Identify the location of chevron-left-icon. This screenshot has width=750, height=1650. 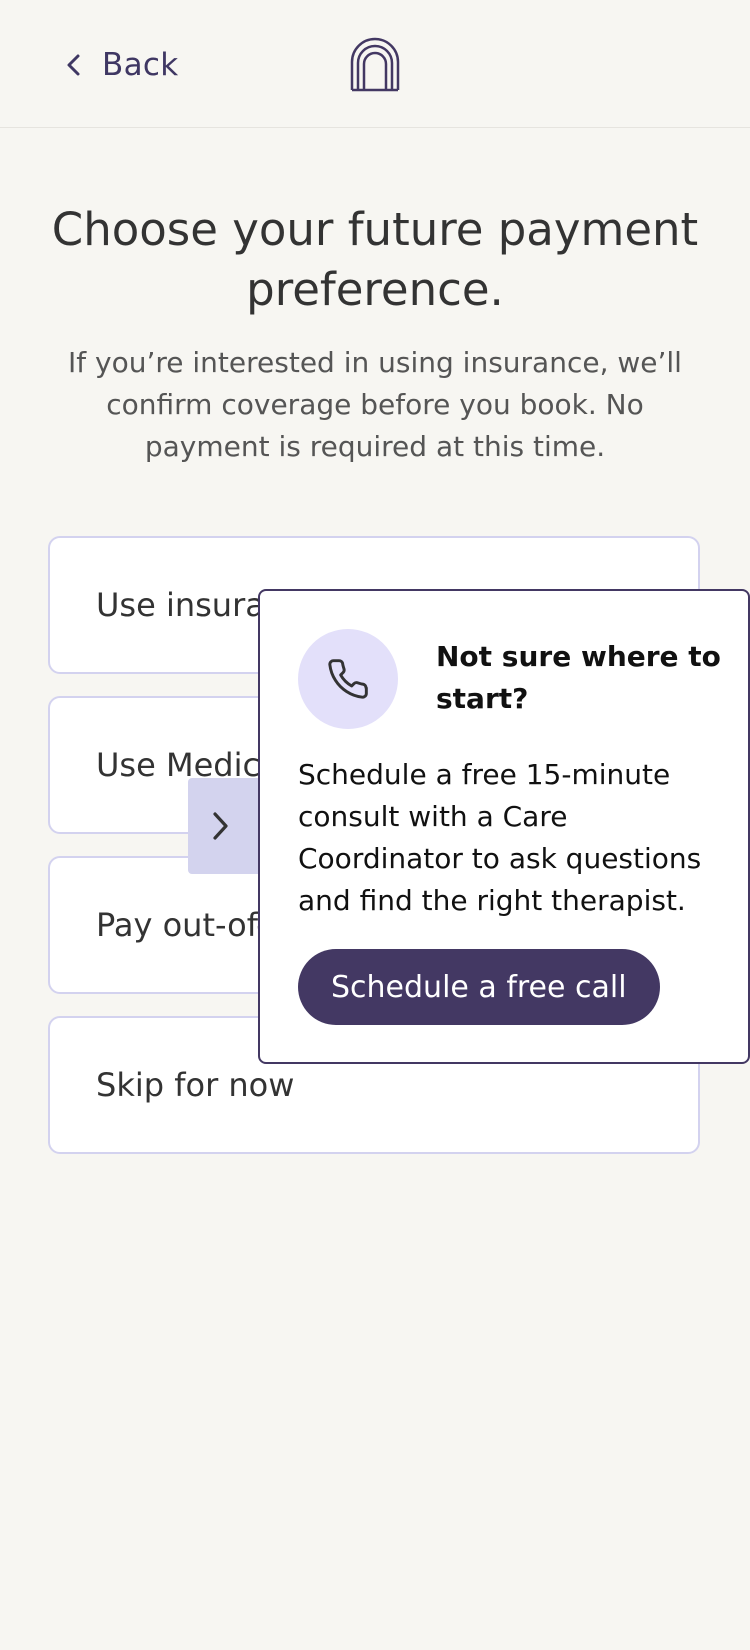
(74, 65).